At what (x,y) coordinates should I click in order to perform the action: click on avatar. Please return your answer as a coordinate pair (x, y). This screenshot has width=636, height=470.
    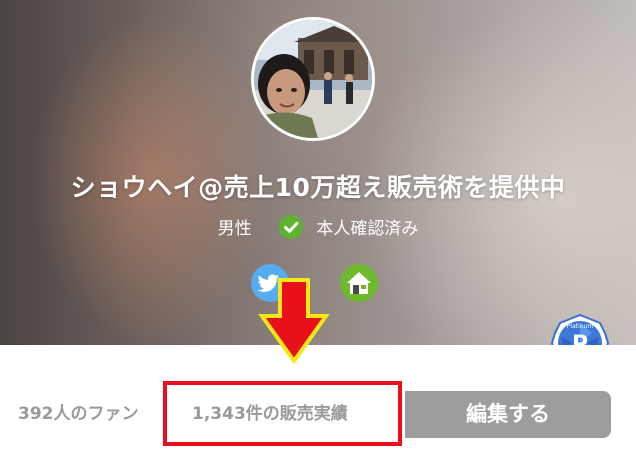
    Looking at the image, I should click on (313, 79).